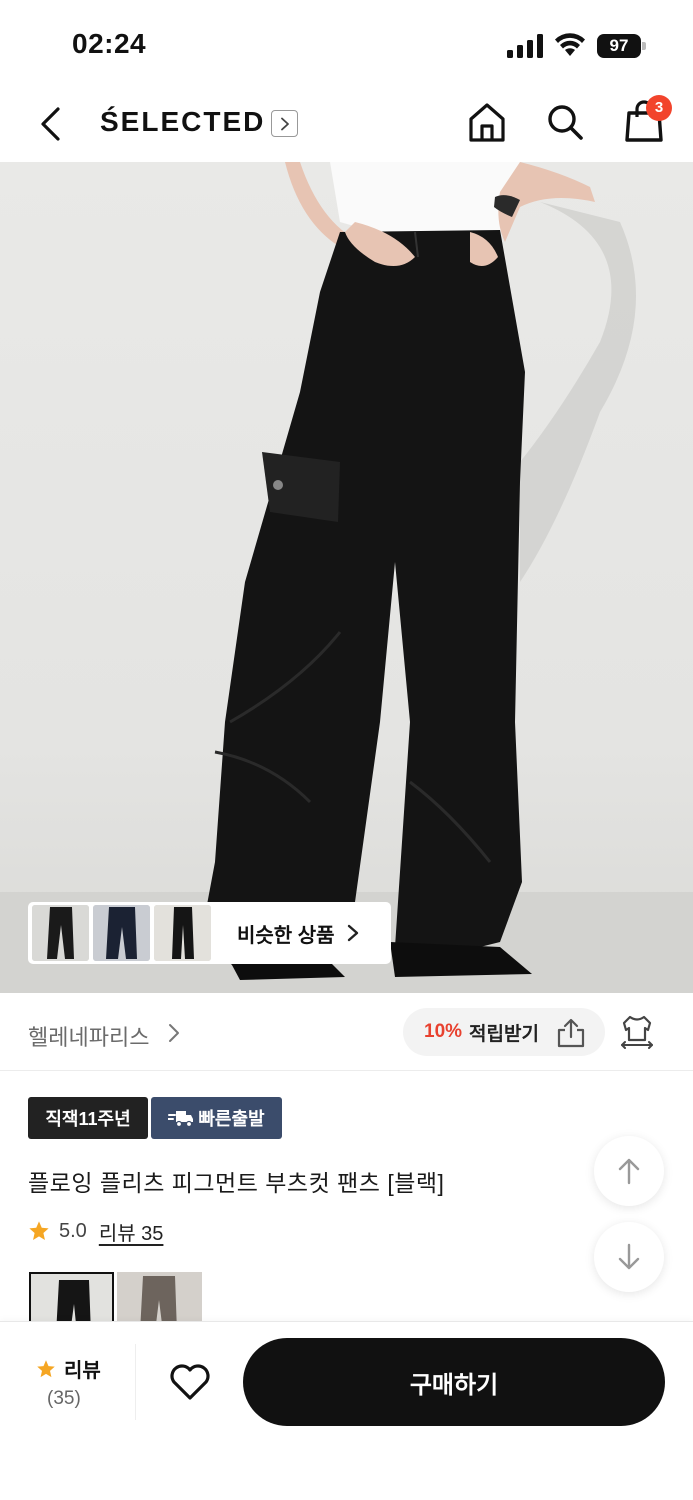 The height and width of the screenshot is (1500, 693). I want to click on review-link: 리뷰 35, so click(131, 1231).